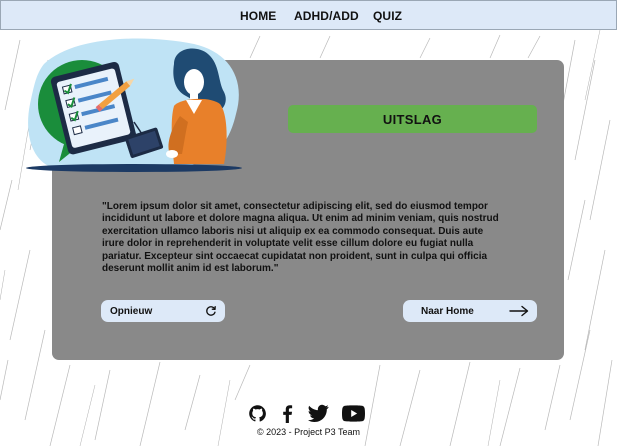  Describe the element at coordinates (519, 311) in the screenshot. I see `arrow-right-icon` at that location.